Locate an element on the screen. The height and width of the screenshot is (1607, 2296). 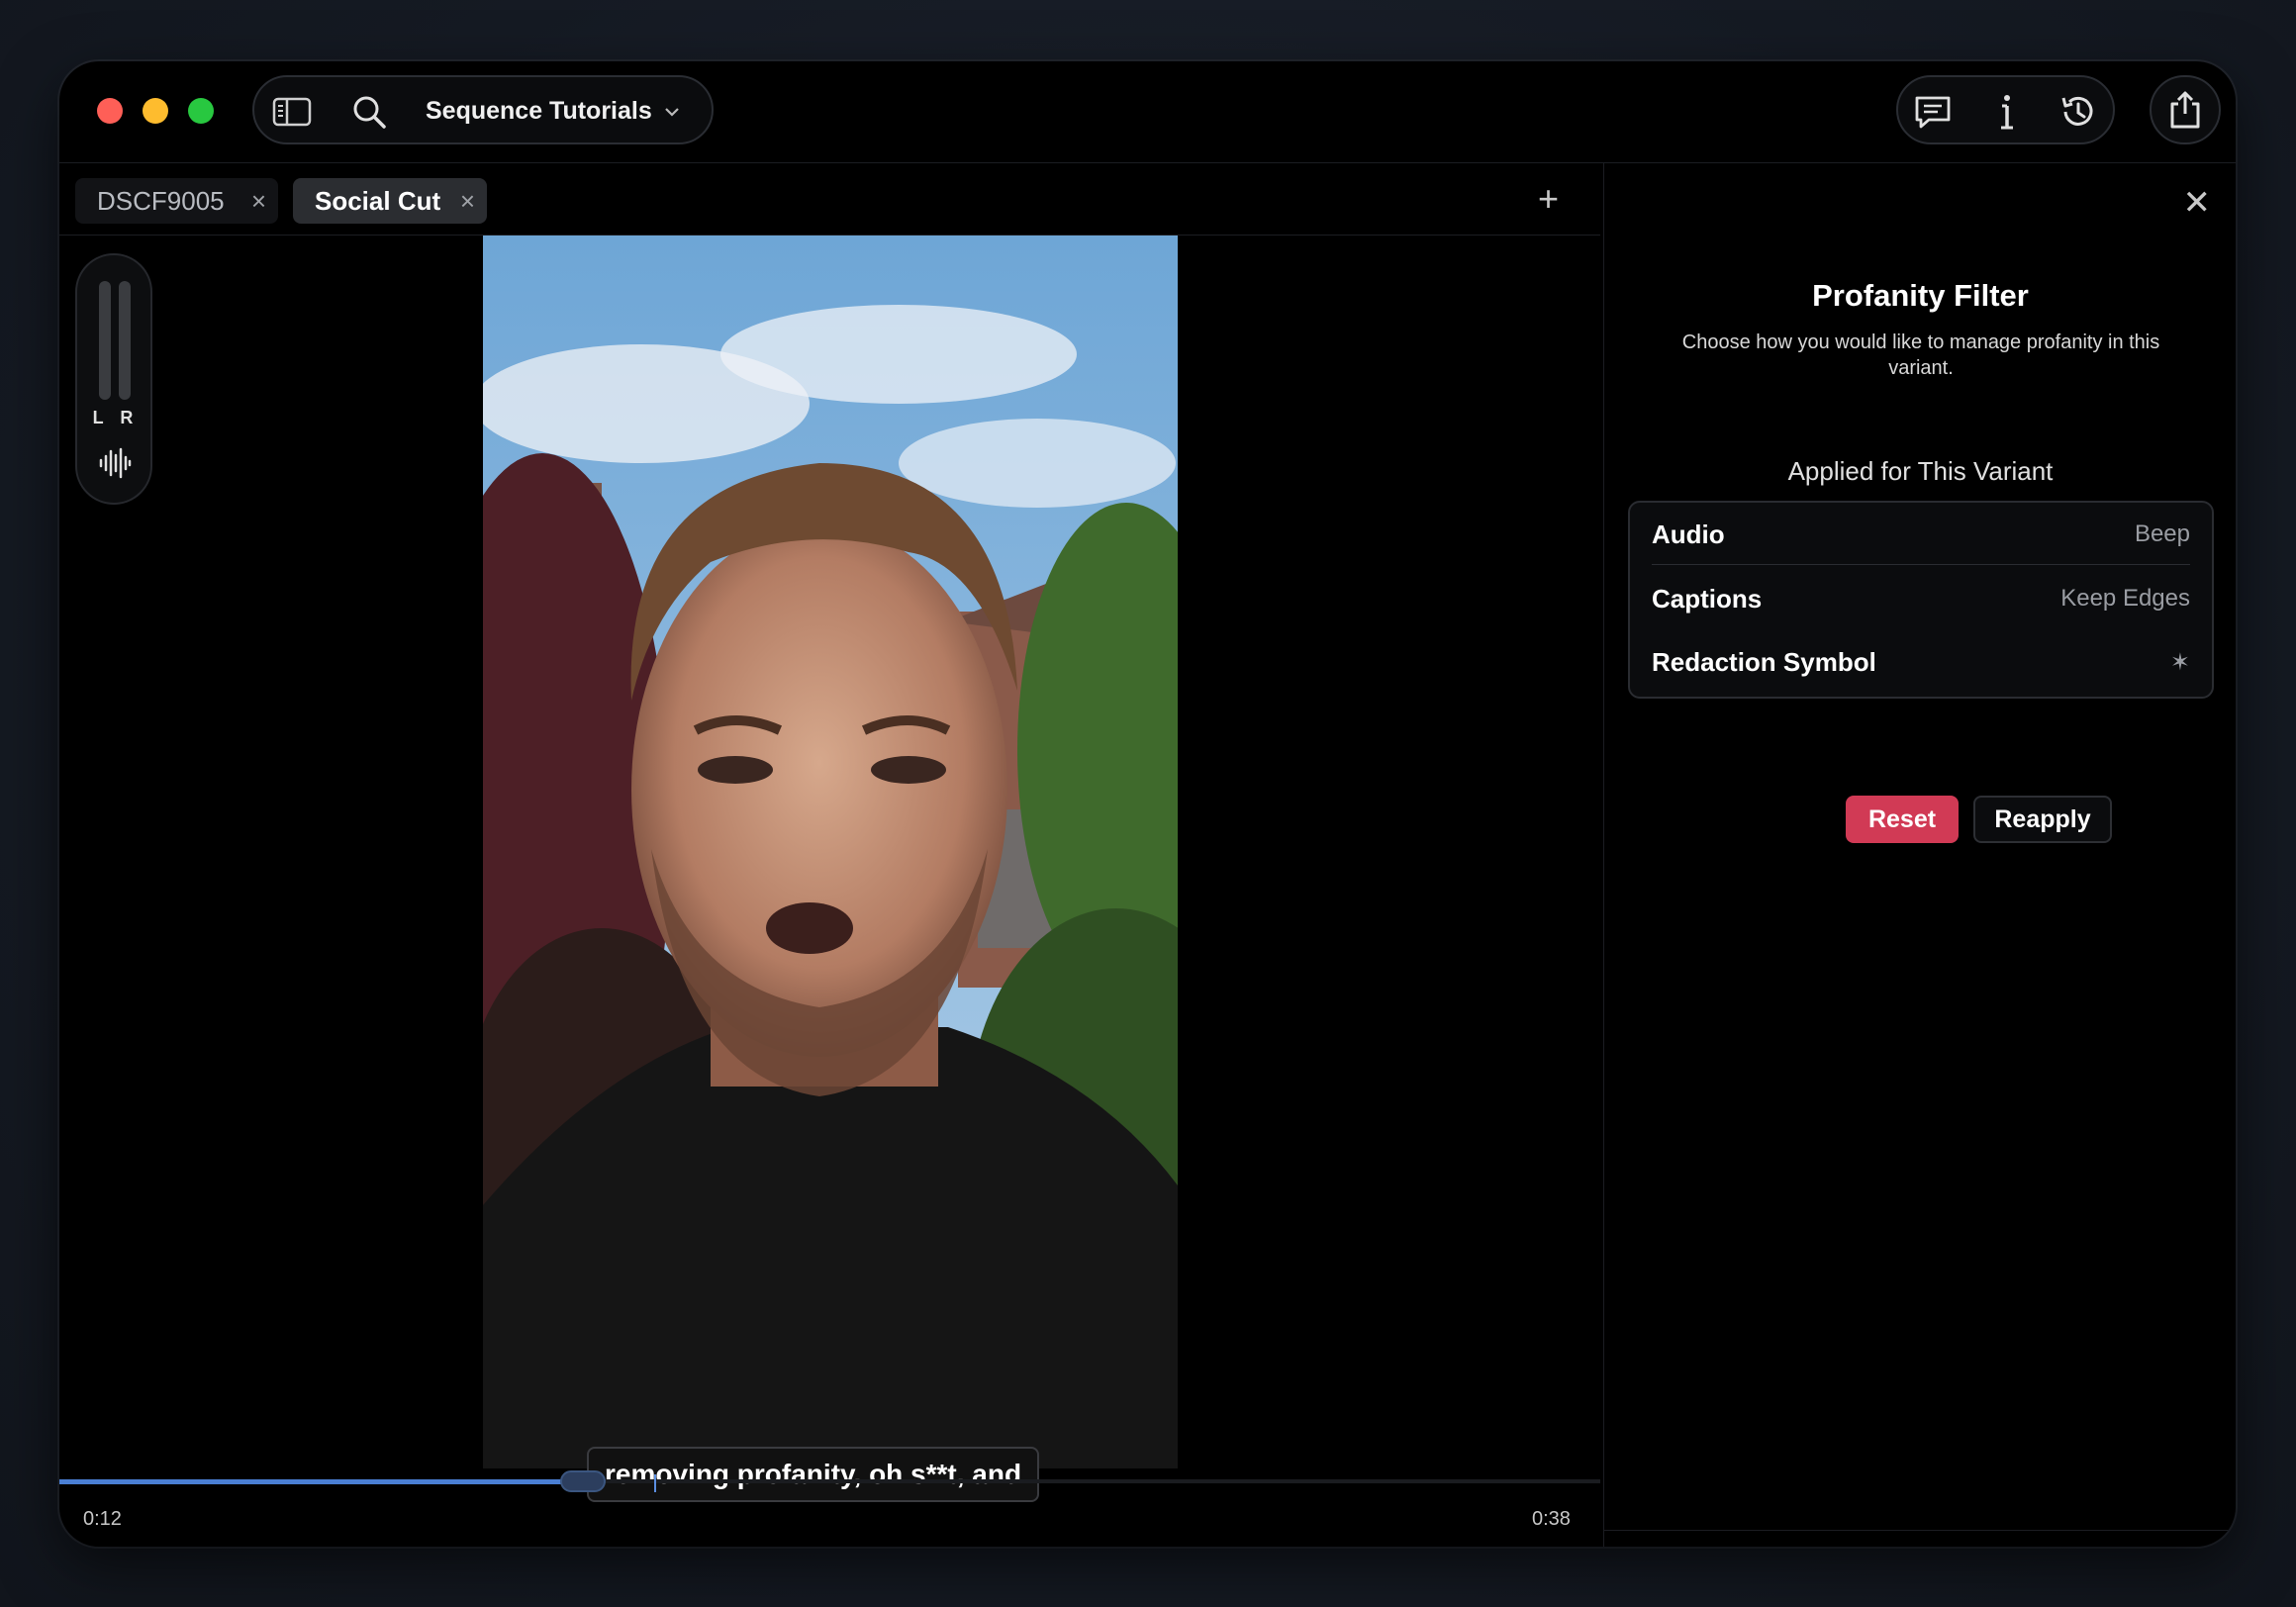
playhead-handle is located at coordinates (583, 1481).